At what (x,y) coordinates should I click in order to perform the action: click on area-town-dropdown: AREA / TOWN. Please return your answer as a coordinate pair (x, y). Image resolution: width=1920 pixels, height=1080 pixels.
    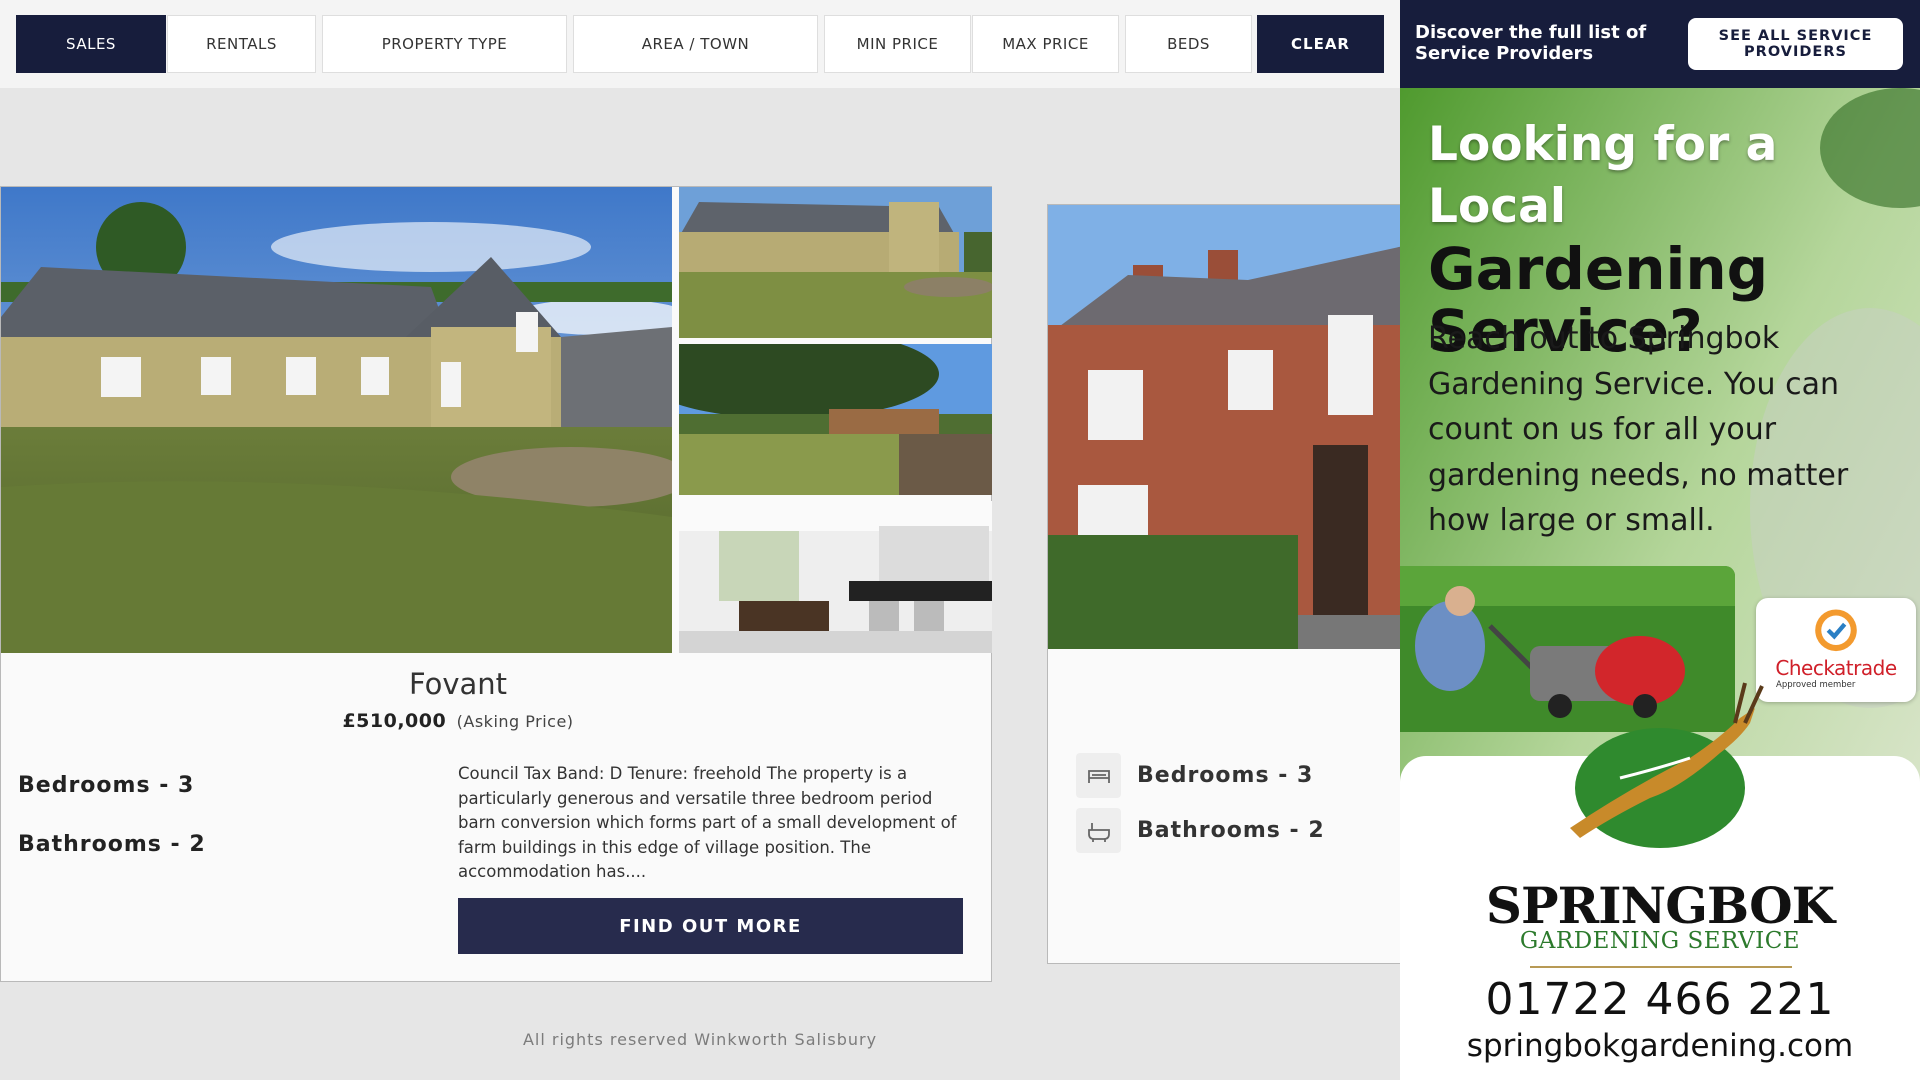
    Looking at the image, I should click on (695, 44).